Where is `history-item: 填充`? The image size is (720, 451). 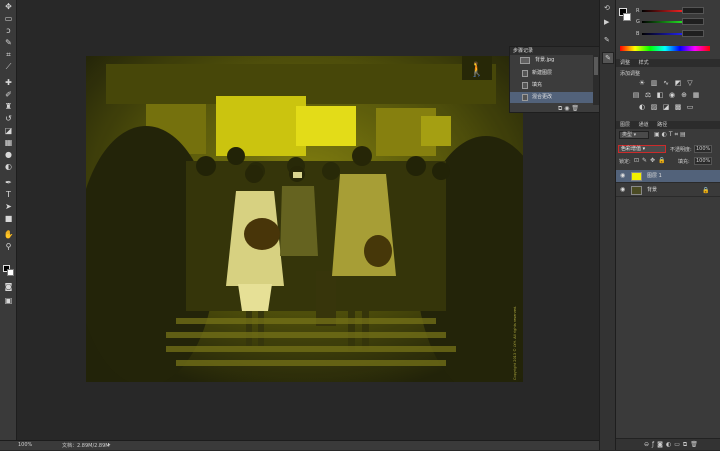
history-item: 填充 is located at coordinates (552, 85).